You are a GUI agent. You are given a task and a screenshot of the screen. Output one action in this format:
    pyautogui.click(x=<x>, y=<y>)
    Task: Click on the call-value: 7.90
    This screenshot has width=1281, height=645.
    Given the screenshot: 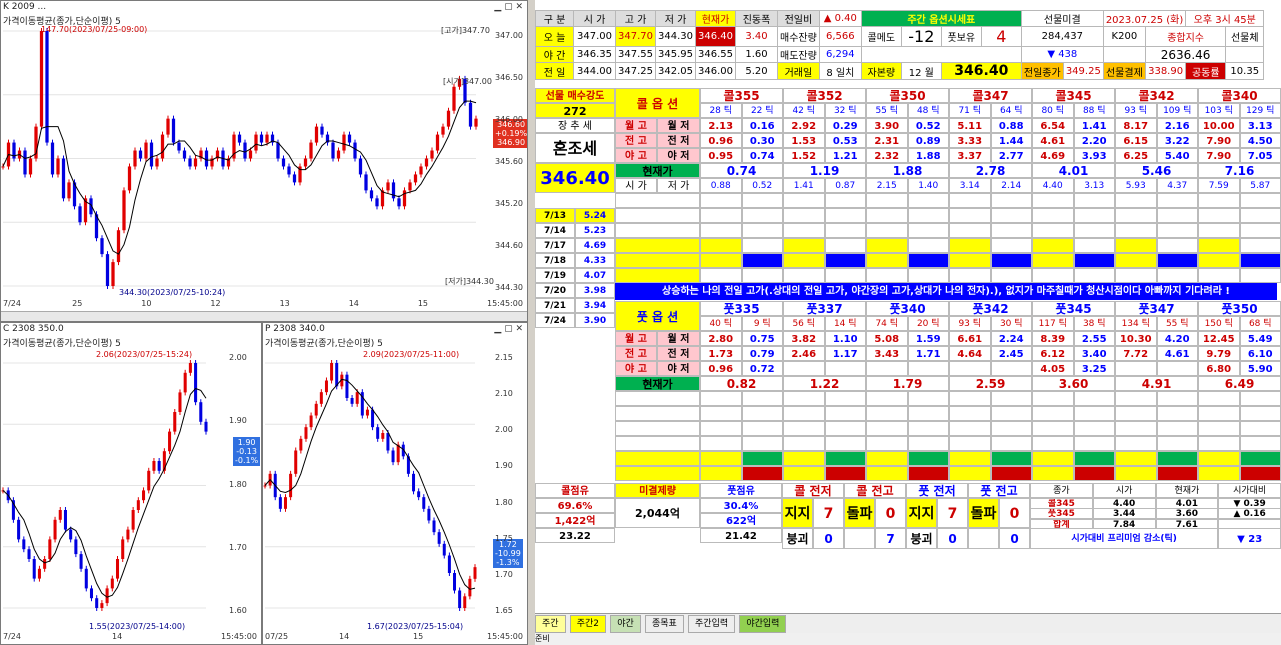 What is the action you would take?
    pyautogui.click(x=1219, y=155)
    